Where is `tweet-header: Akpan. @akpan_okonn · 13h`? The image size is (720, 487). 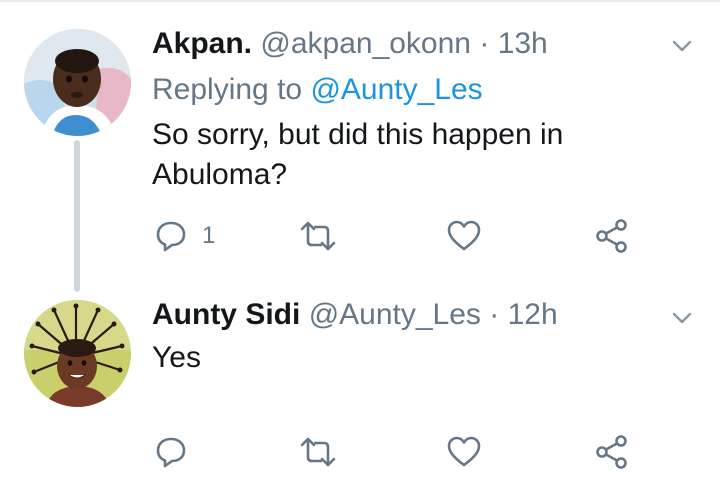
tweet-header: Akpan. @akpan_okonn · 13h is located at coordinates (350, 44).